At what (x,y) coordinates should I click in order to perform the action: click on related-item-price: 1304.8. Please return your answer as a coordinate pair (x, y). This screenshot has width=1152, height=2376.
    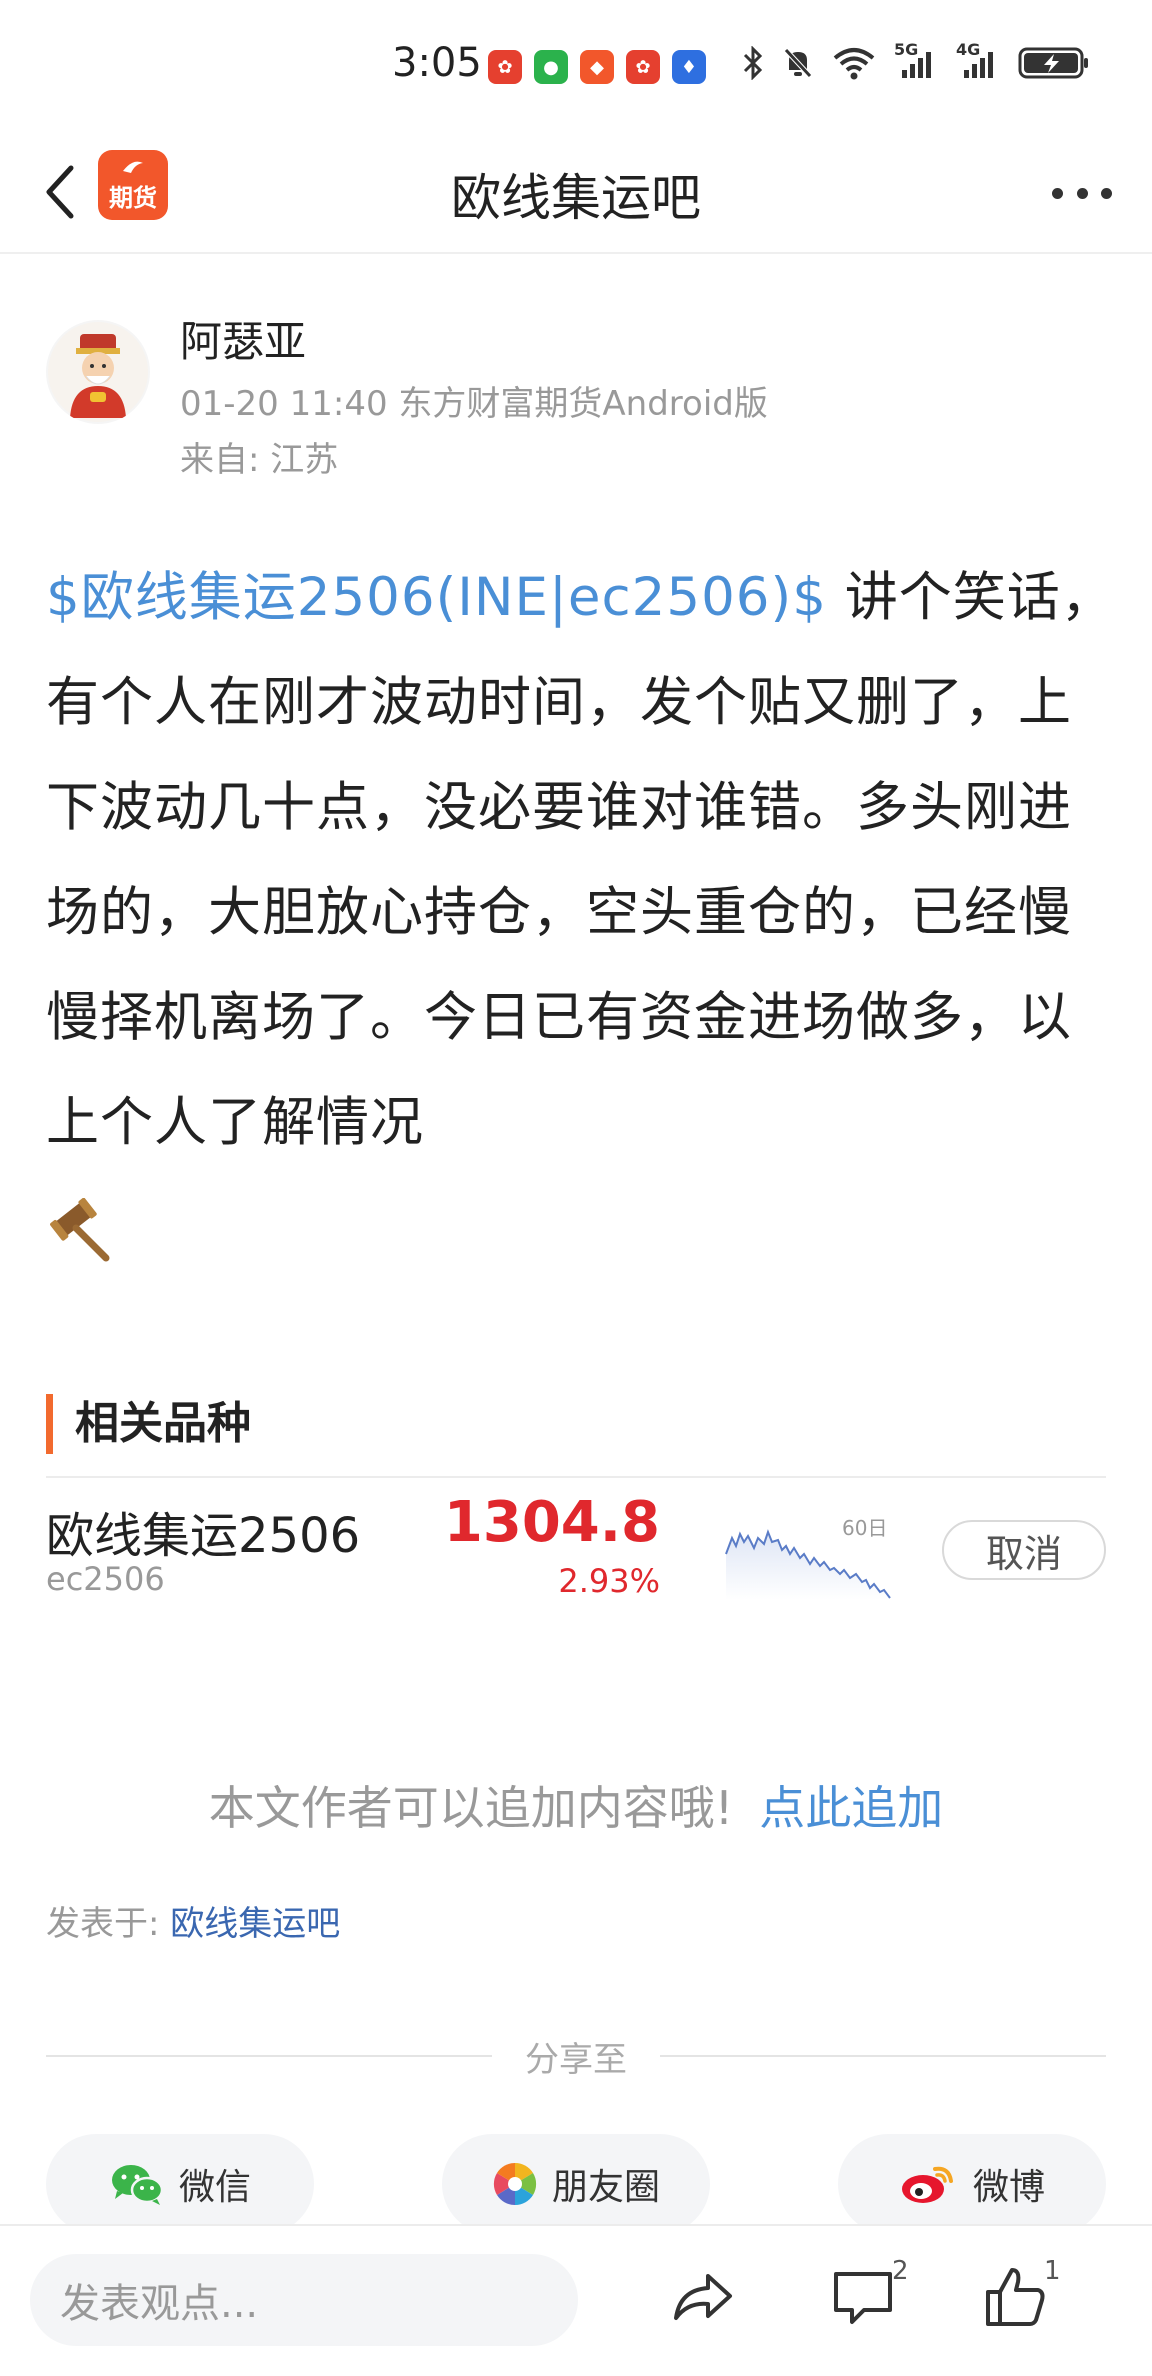
    Looking at the image, I should click on (551, 1522).